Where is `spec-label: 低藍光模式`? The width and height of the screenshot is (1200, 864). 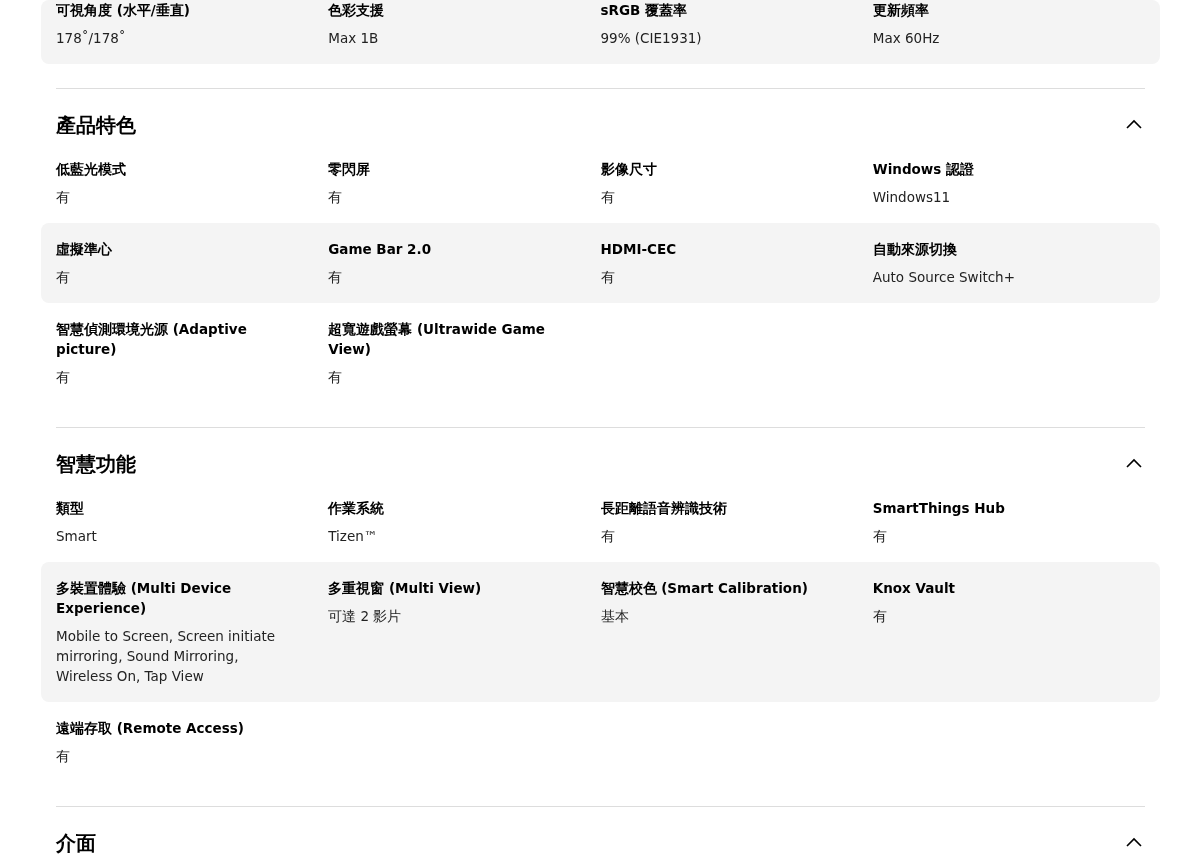 spec-label: 低藍光模式 is located at coordinates (91, 169).